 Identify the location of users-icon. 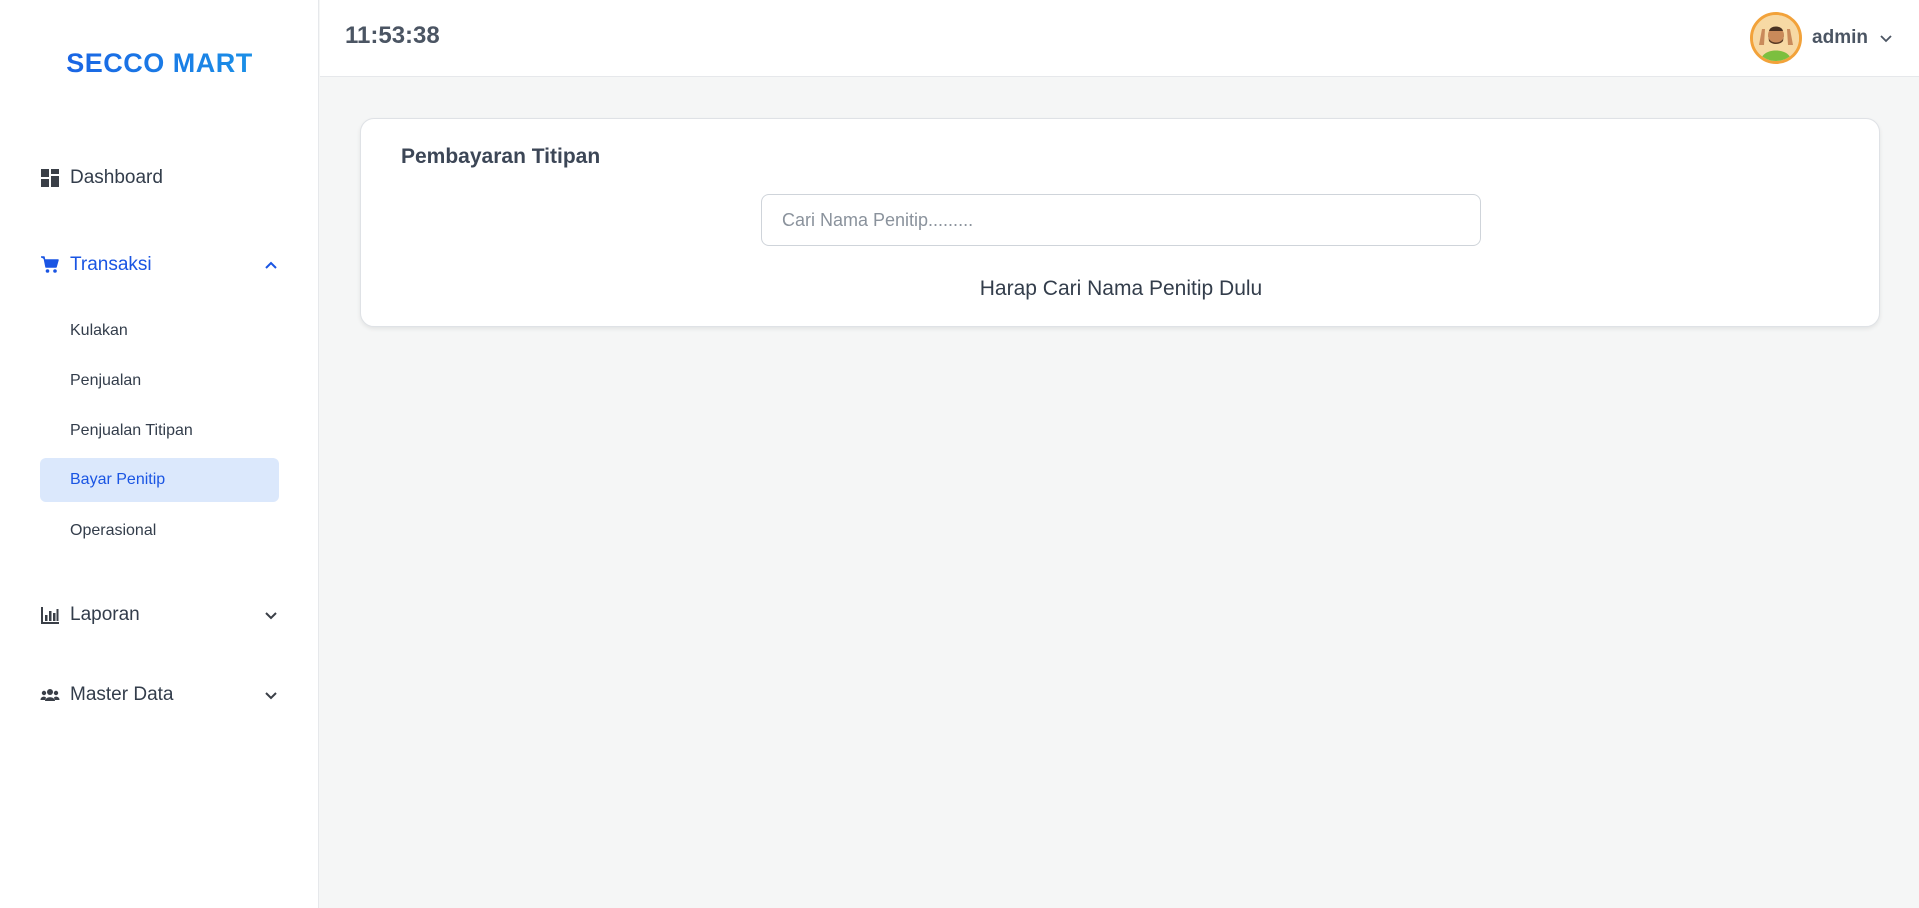
(50, 695).